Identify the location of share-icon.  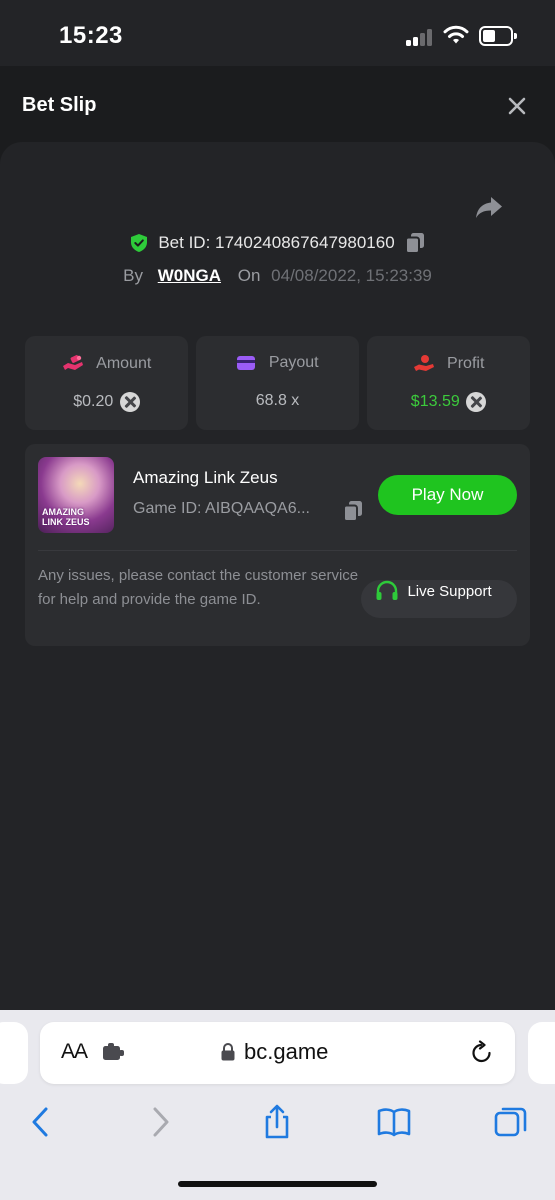
(489, 208).